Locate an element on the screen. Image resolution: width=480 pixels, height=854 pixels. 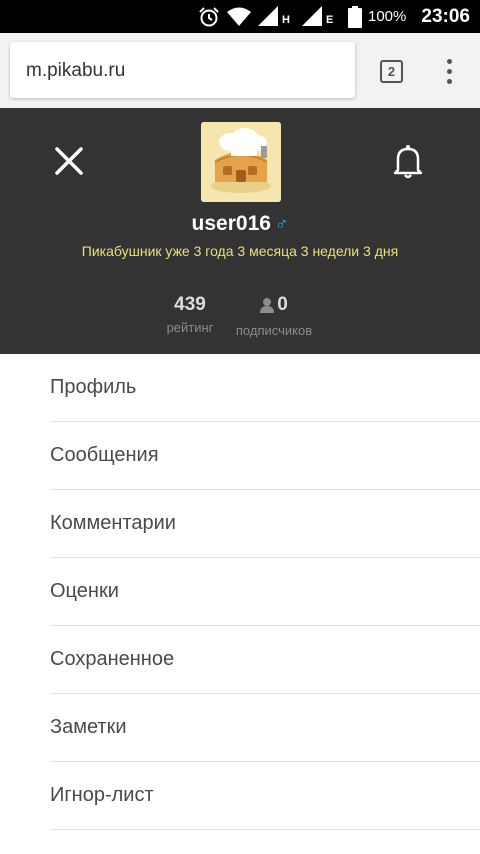
menu-item-label: Игнор-лист is located at coordinates (102, 795).